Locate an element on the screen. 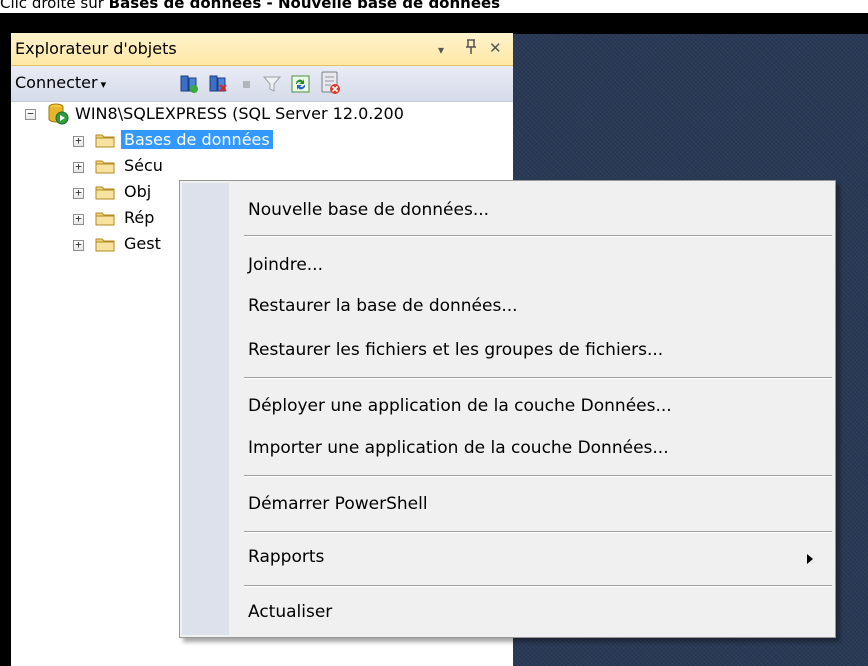 The height and width of the screenshot is (666, 868). activity-monitor-icon is located at coordinates (330, 82).